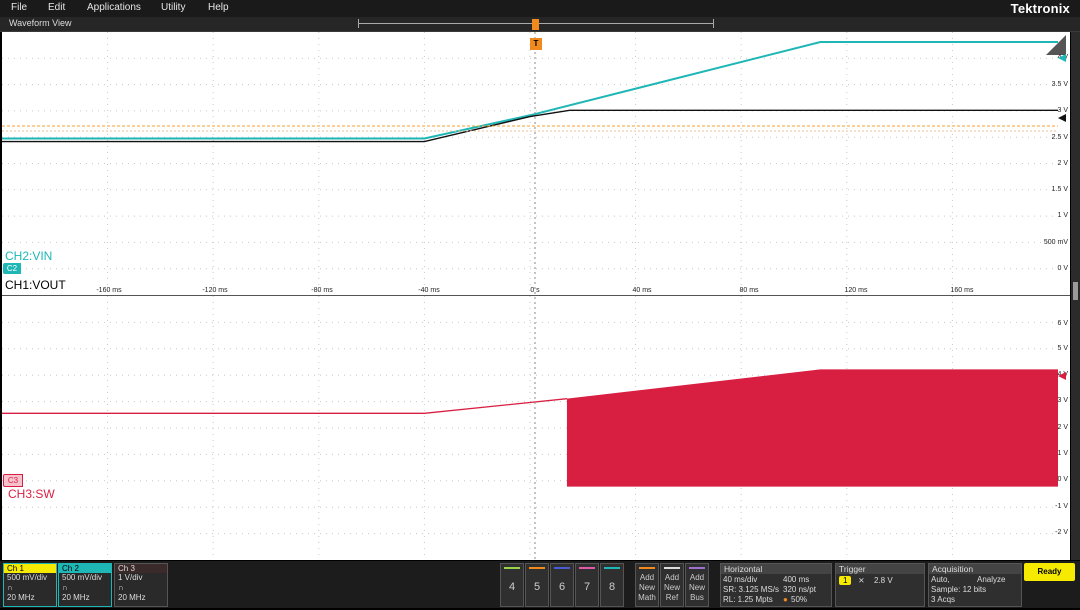 Image resolution: width=1080 pixels, height=610 pixels. What do you see at coordinates (883, 580) in the screenshot?
I see `trigger-level: 2.8 V` at bounding box center [883, 580].